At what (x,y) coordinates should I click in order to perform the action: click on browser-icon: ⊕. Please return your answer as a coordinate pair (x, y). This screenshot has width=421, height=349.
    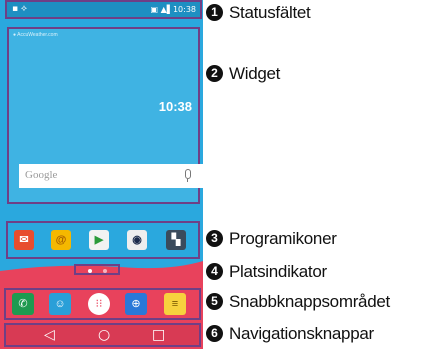
    Looking at the image, I should click on (136, 304).